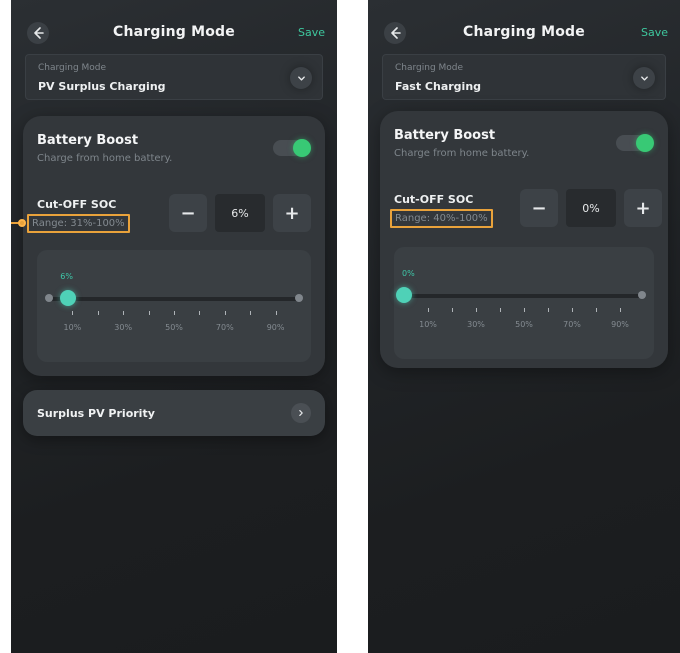 This screenshot has width=680, height=653. I want to click on cutoff-soc-value: 6%, so click(240, 213).